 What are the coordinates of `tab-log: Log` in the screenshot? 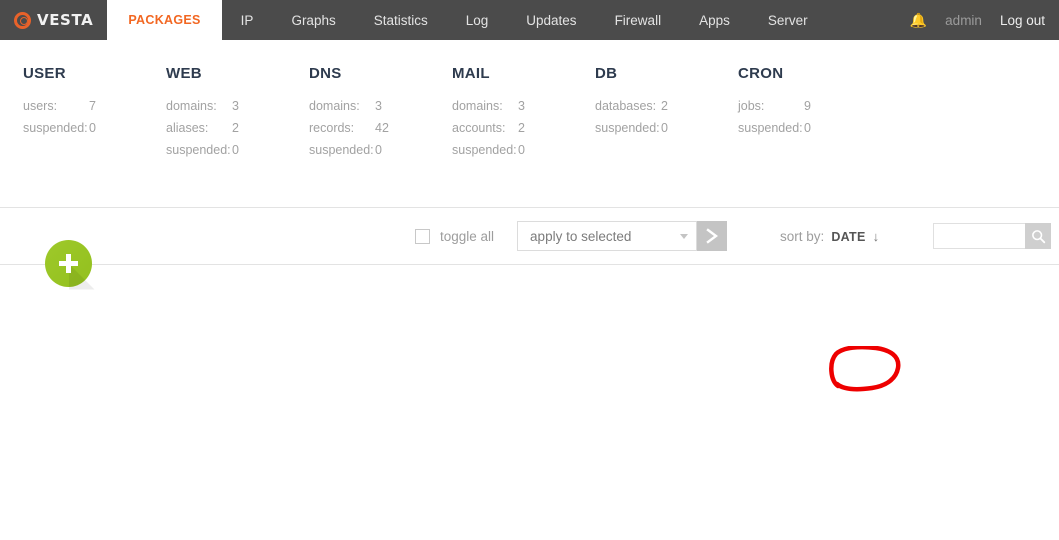 It's located at (477, 20).